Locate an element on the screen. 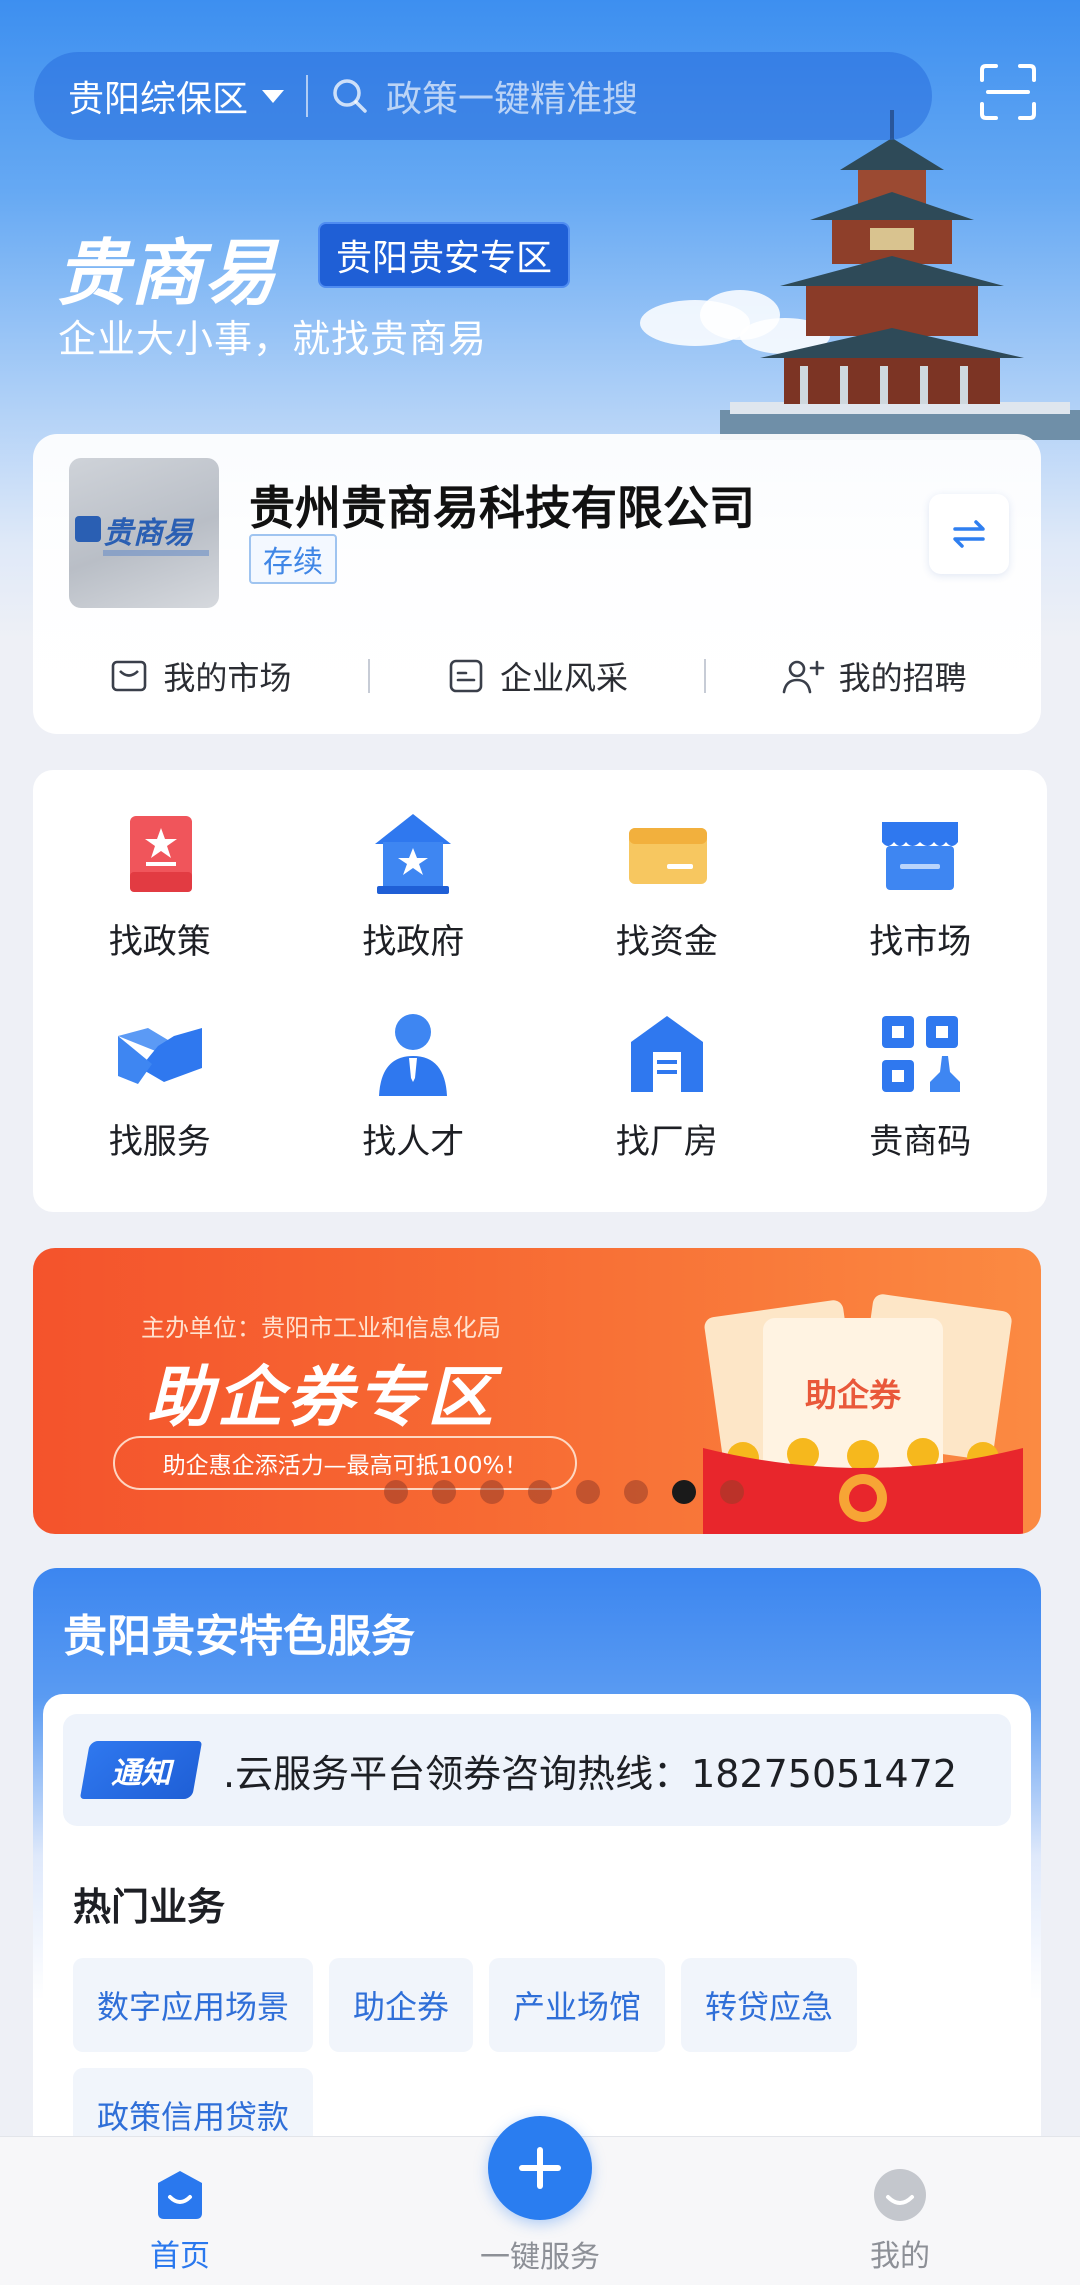 The image size is (1080, 2285). nav-mine: 我的 is located at coordinates (900, 2211).